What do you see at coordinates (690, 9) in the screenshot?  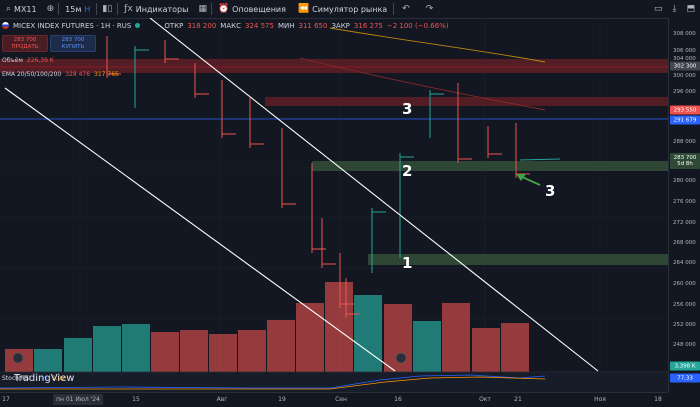 I see `publish-icon: ⬒` at bounding box center [690, 9].